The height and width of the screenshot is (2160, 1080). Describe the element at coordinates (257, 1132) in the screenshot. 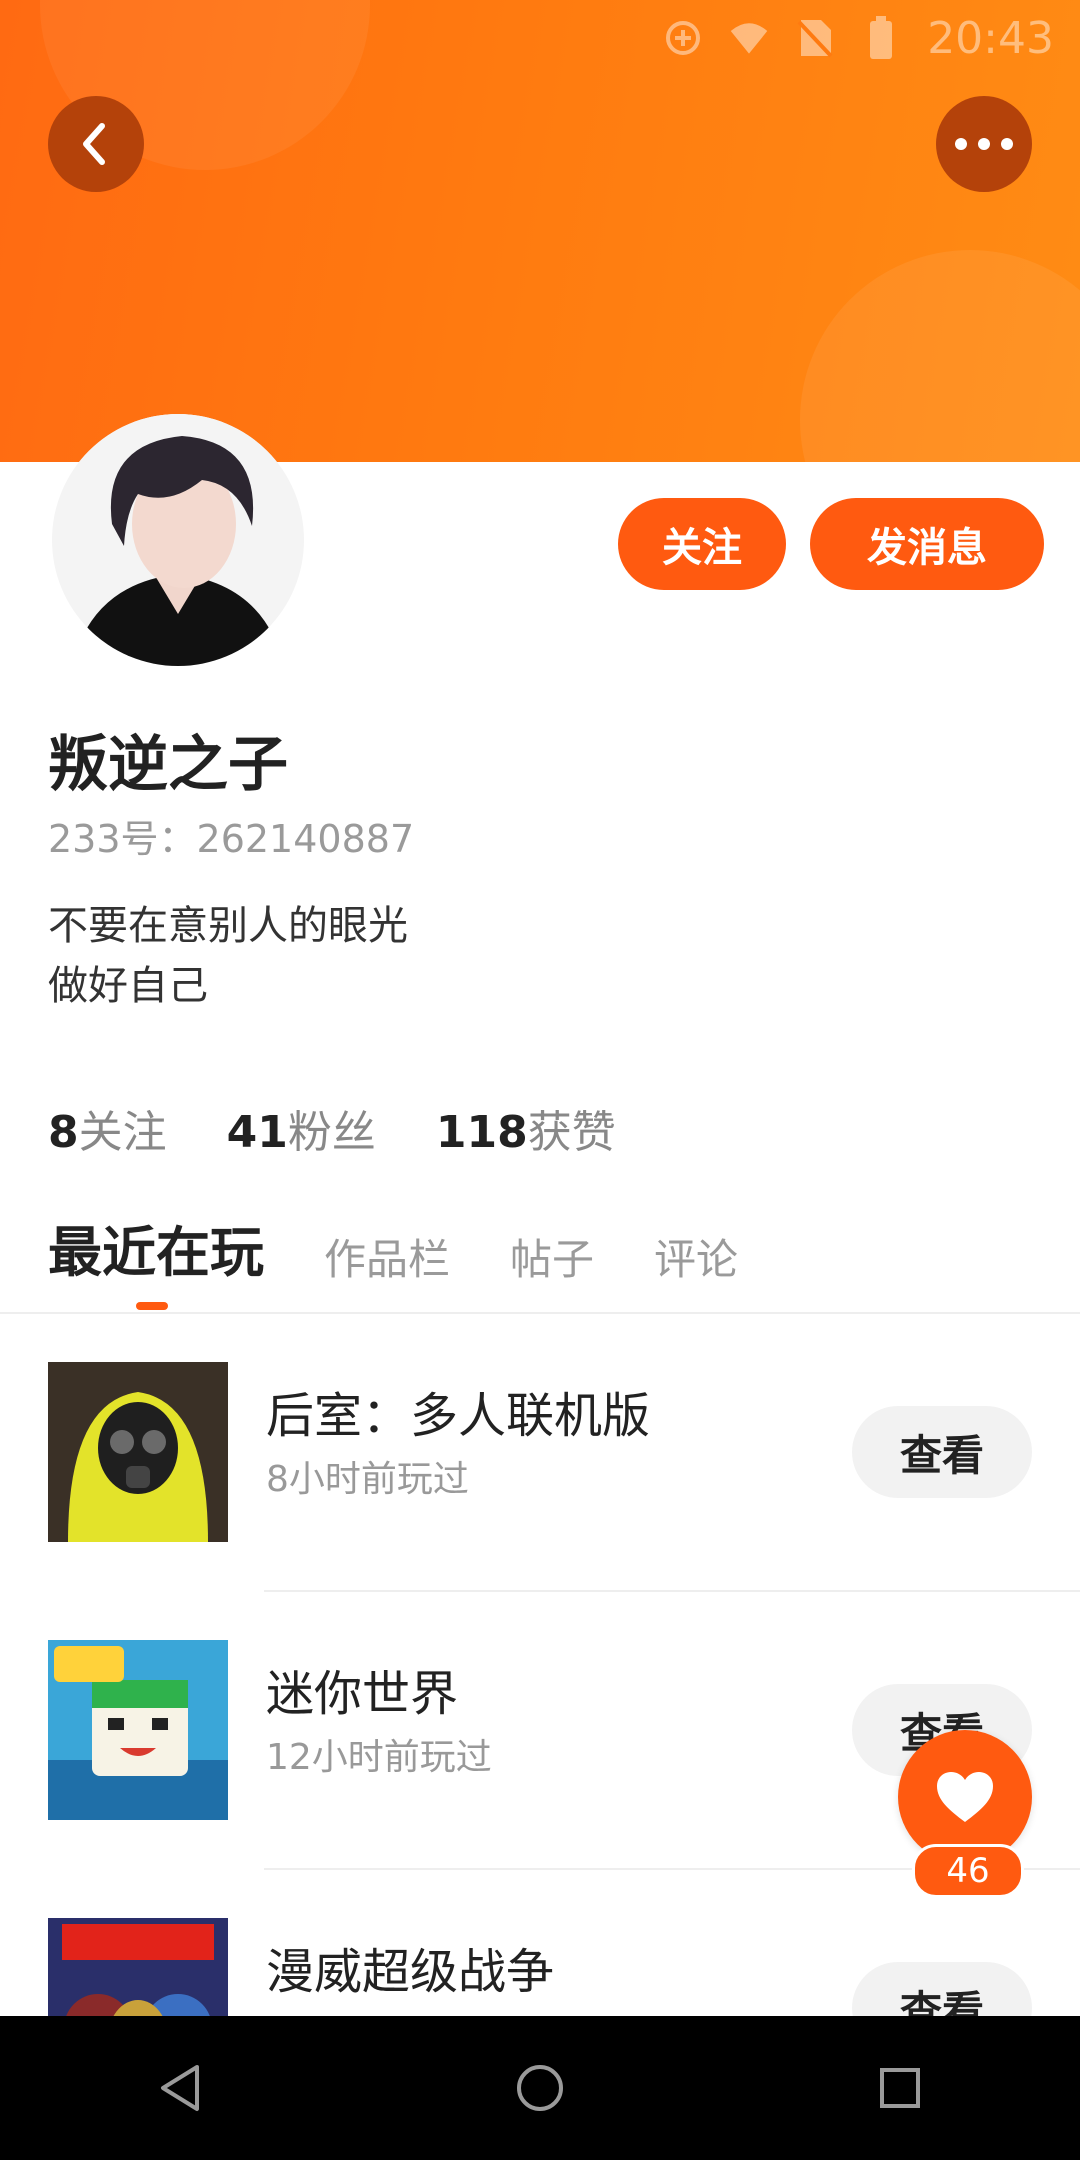

I see `stat-count: 41` at that location.